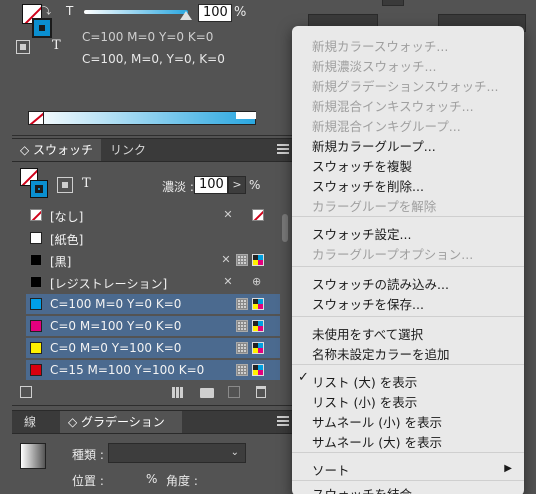 Image resolution: width=536 pixels, height=494 pixels. Describe the element at coordinates (374, 205) in the screenshot. I see `menu-item-ungroup-color-group: カラーグループを解除` at that location.